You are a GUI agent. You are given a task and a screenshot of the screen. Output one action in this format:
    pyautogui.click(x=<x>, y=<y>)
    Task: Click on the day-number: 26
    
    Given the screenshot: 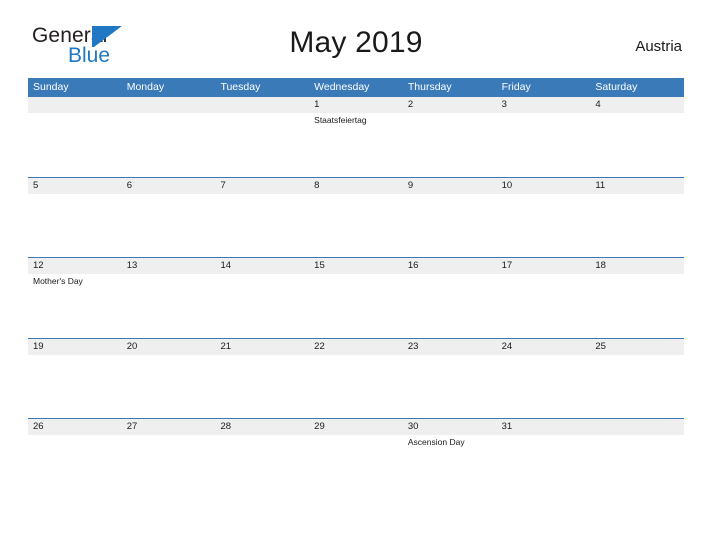 What is the action you would take?
    pyautogui.click(x=75, y=427)
    